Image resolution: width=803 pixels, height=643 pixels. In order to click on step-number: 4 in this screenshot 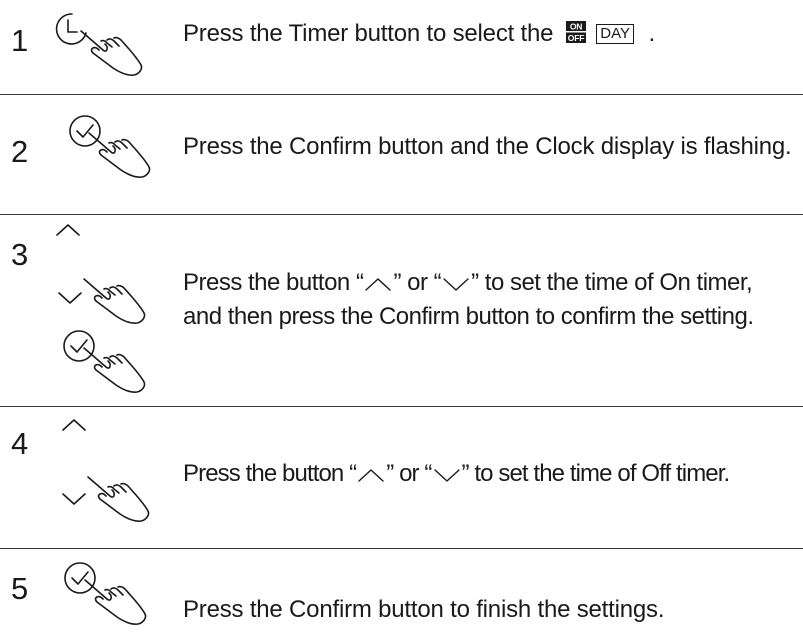, I will do `click(20, 443)`.